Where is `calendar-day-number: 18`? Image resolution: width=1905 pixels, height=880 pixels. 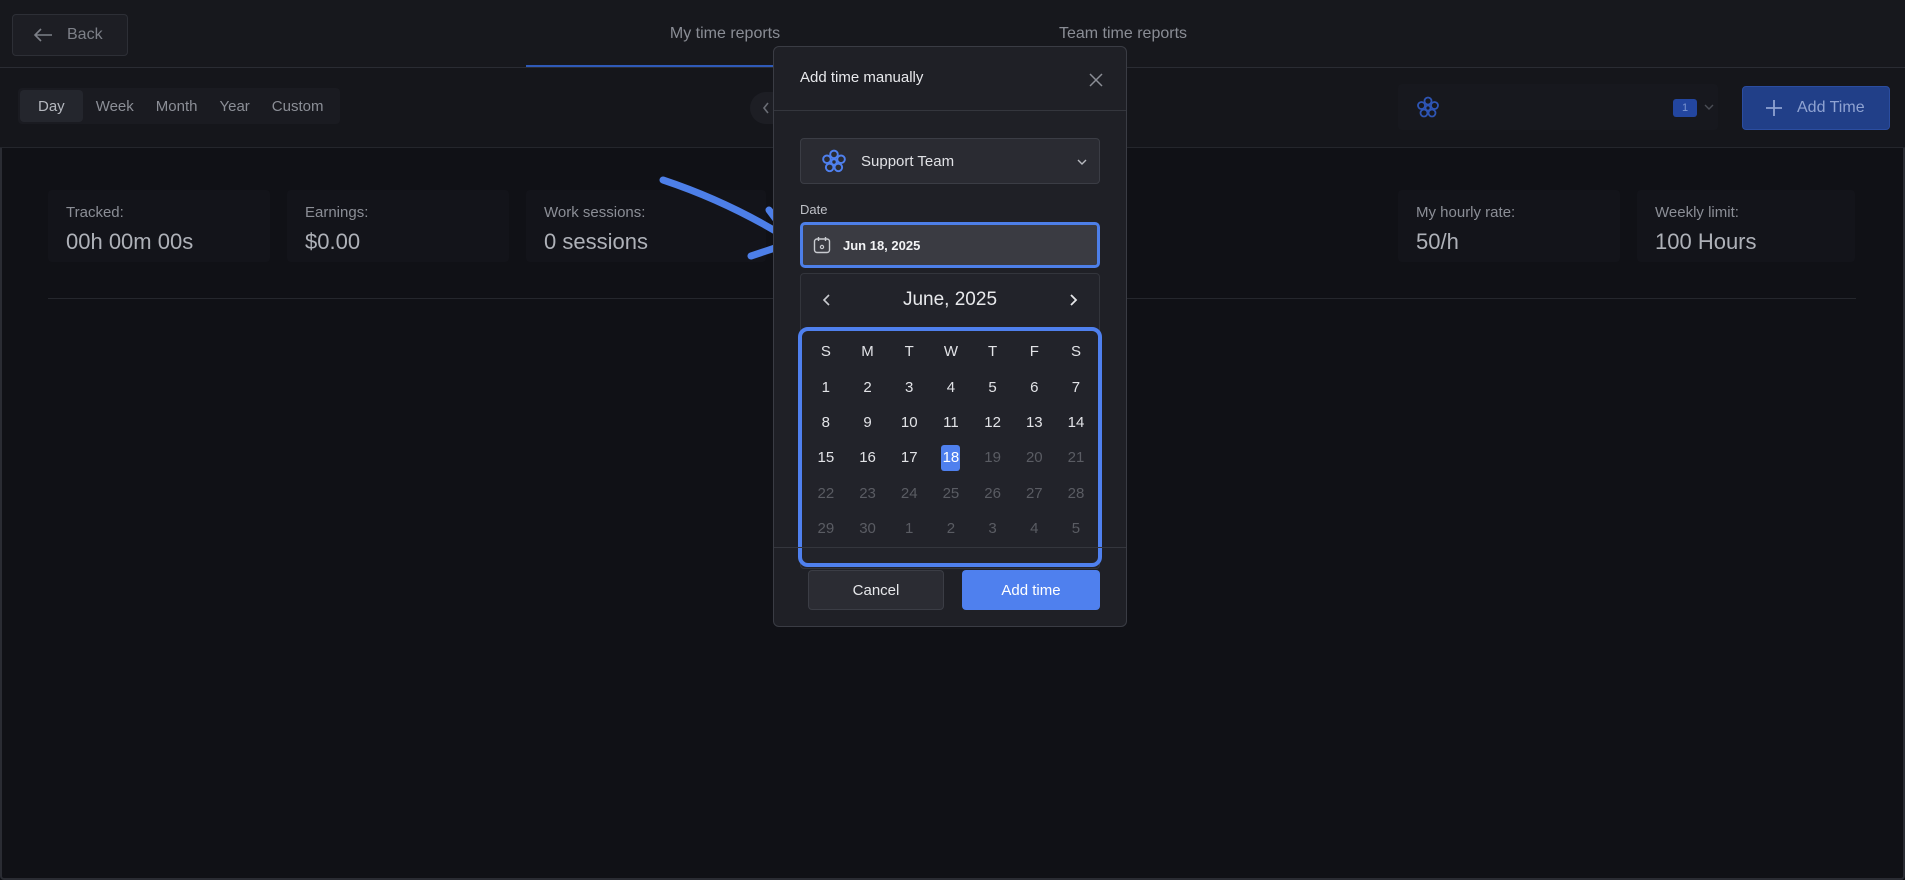
calendar-day-number: 18 is located at coordinates (951, 457).